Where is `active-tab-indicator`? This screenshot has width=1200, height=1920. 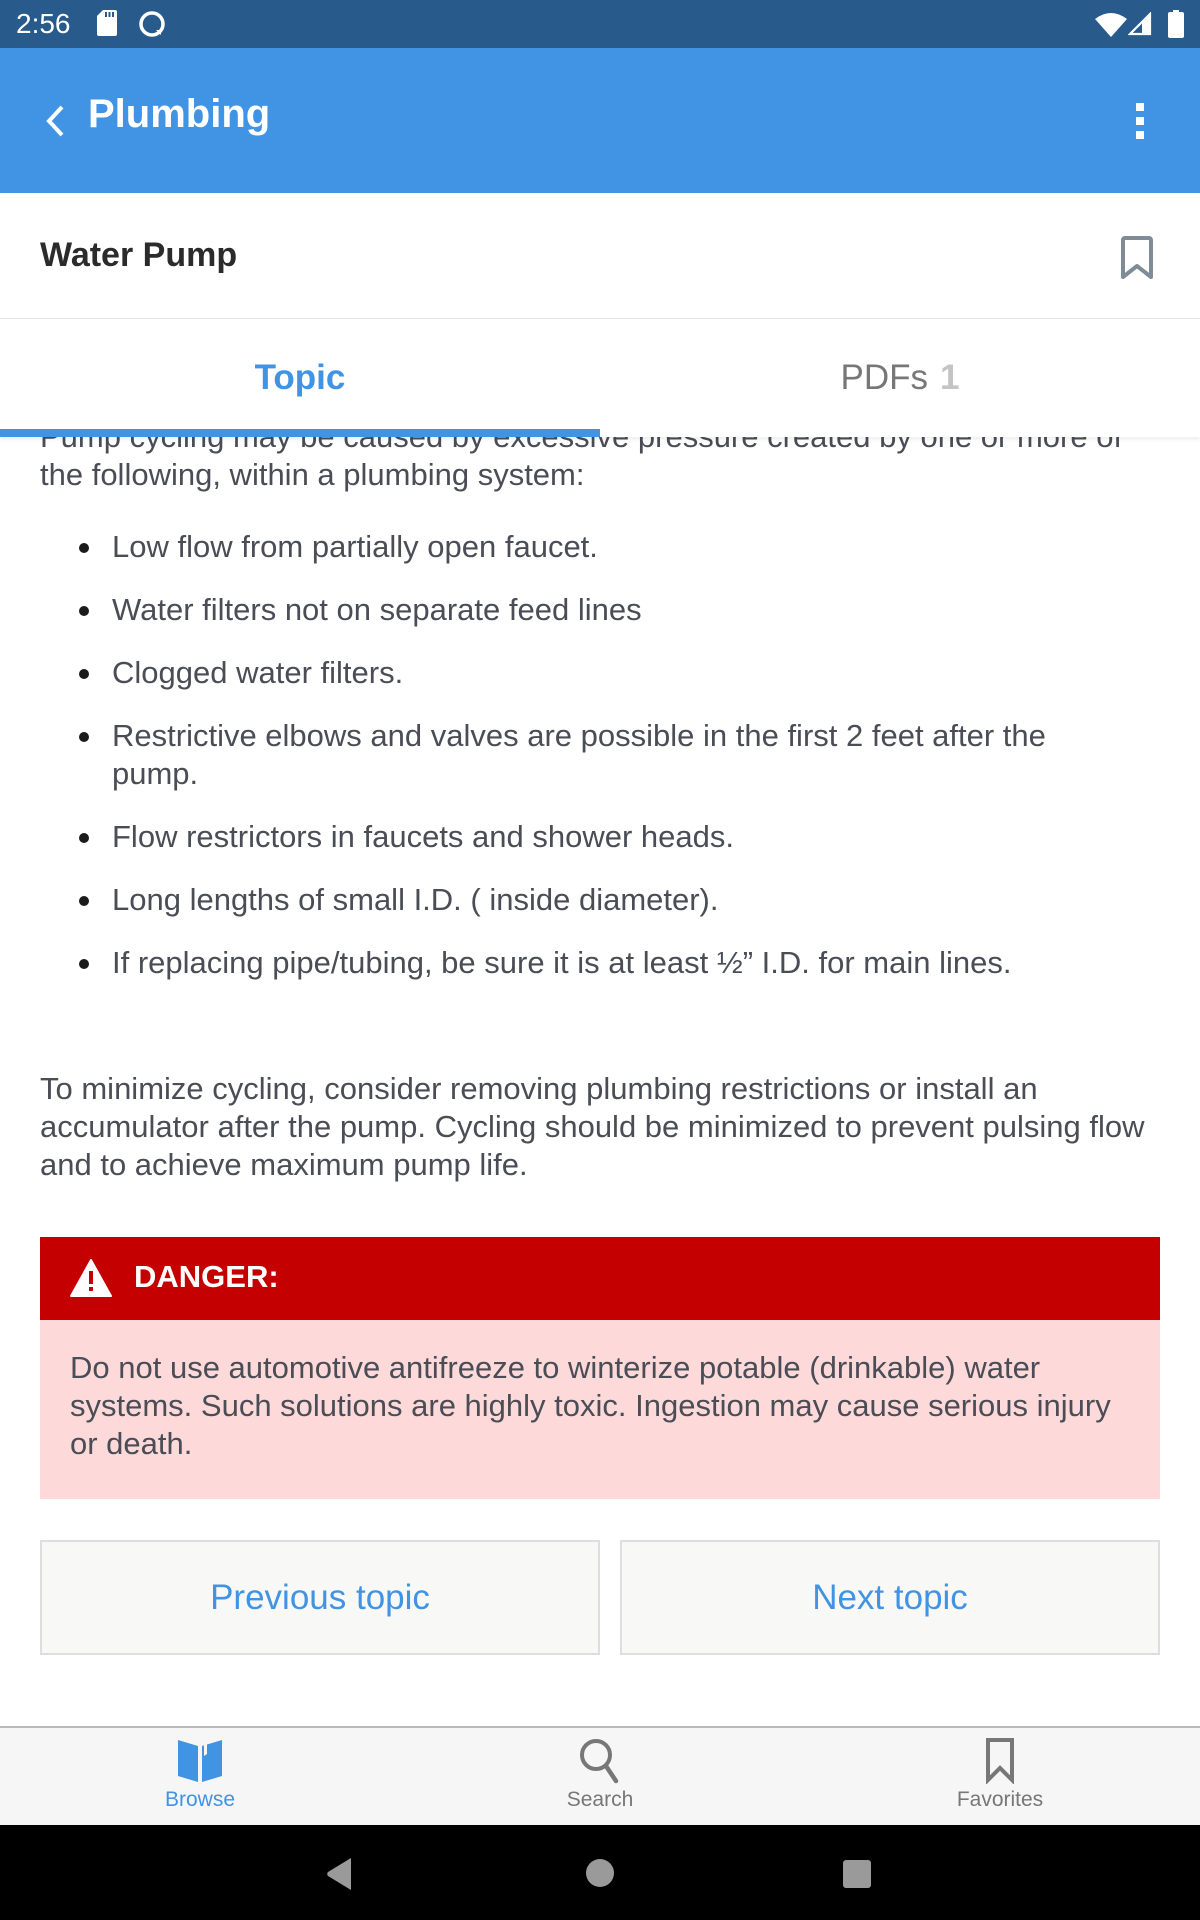
active-tab-indicator is located at coordinates (300, 433).